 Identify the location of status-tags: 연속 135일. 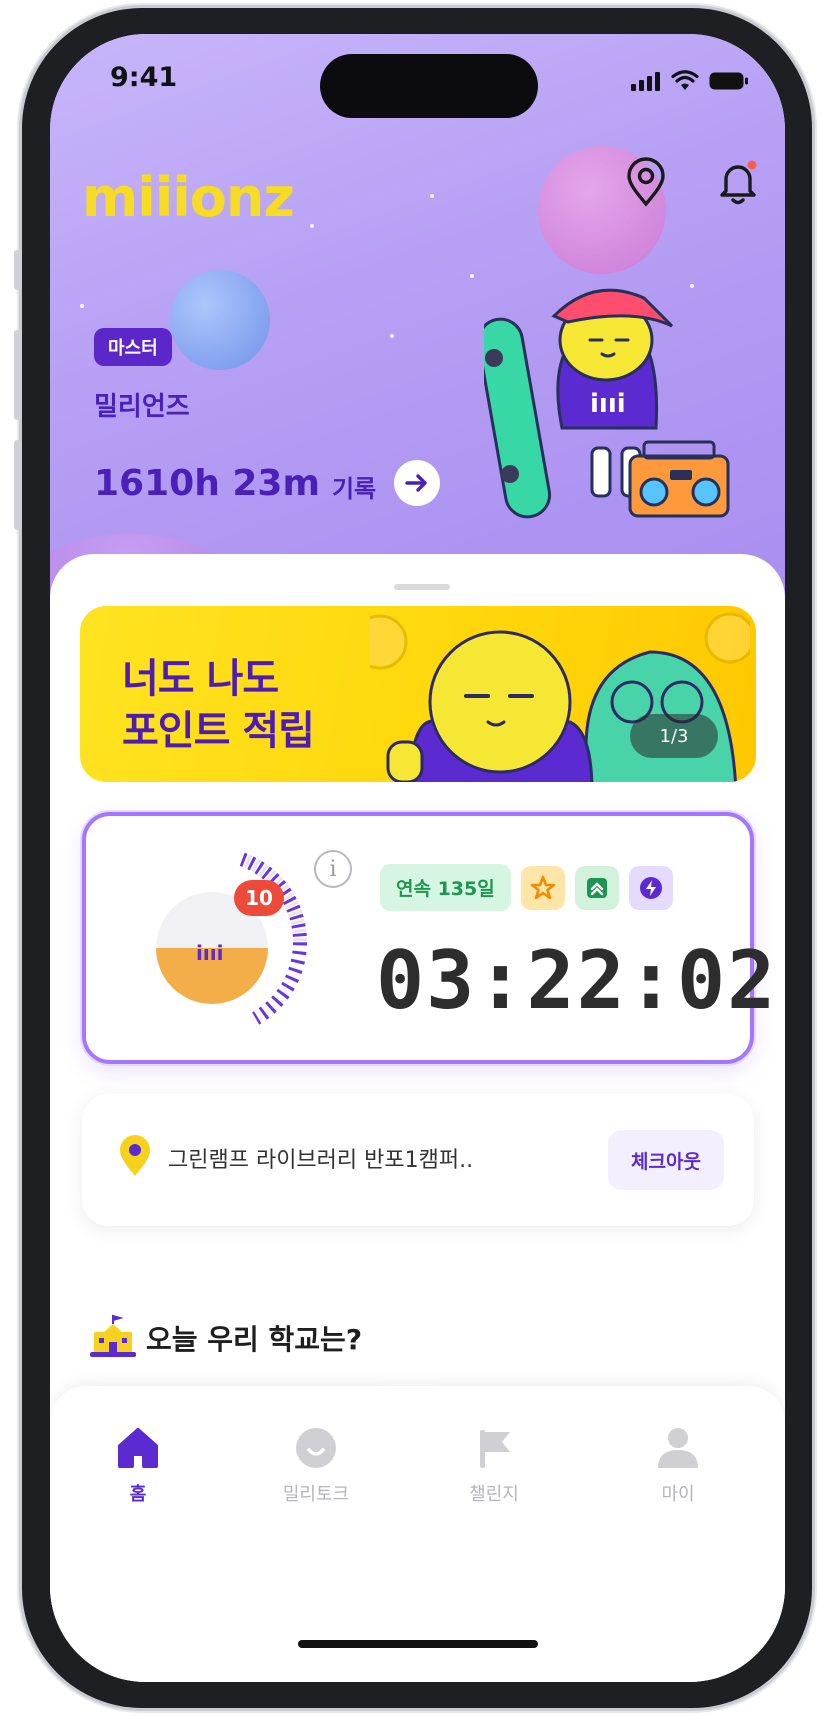
(526, 887).